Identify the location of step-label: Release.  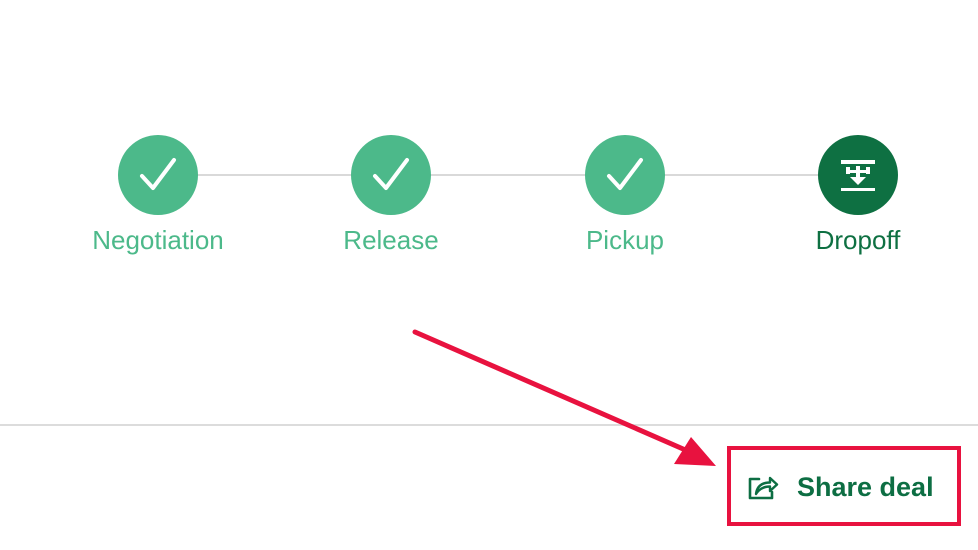
(391, 240).